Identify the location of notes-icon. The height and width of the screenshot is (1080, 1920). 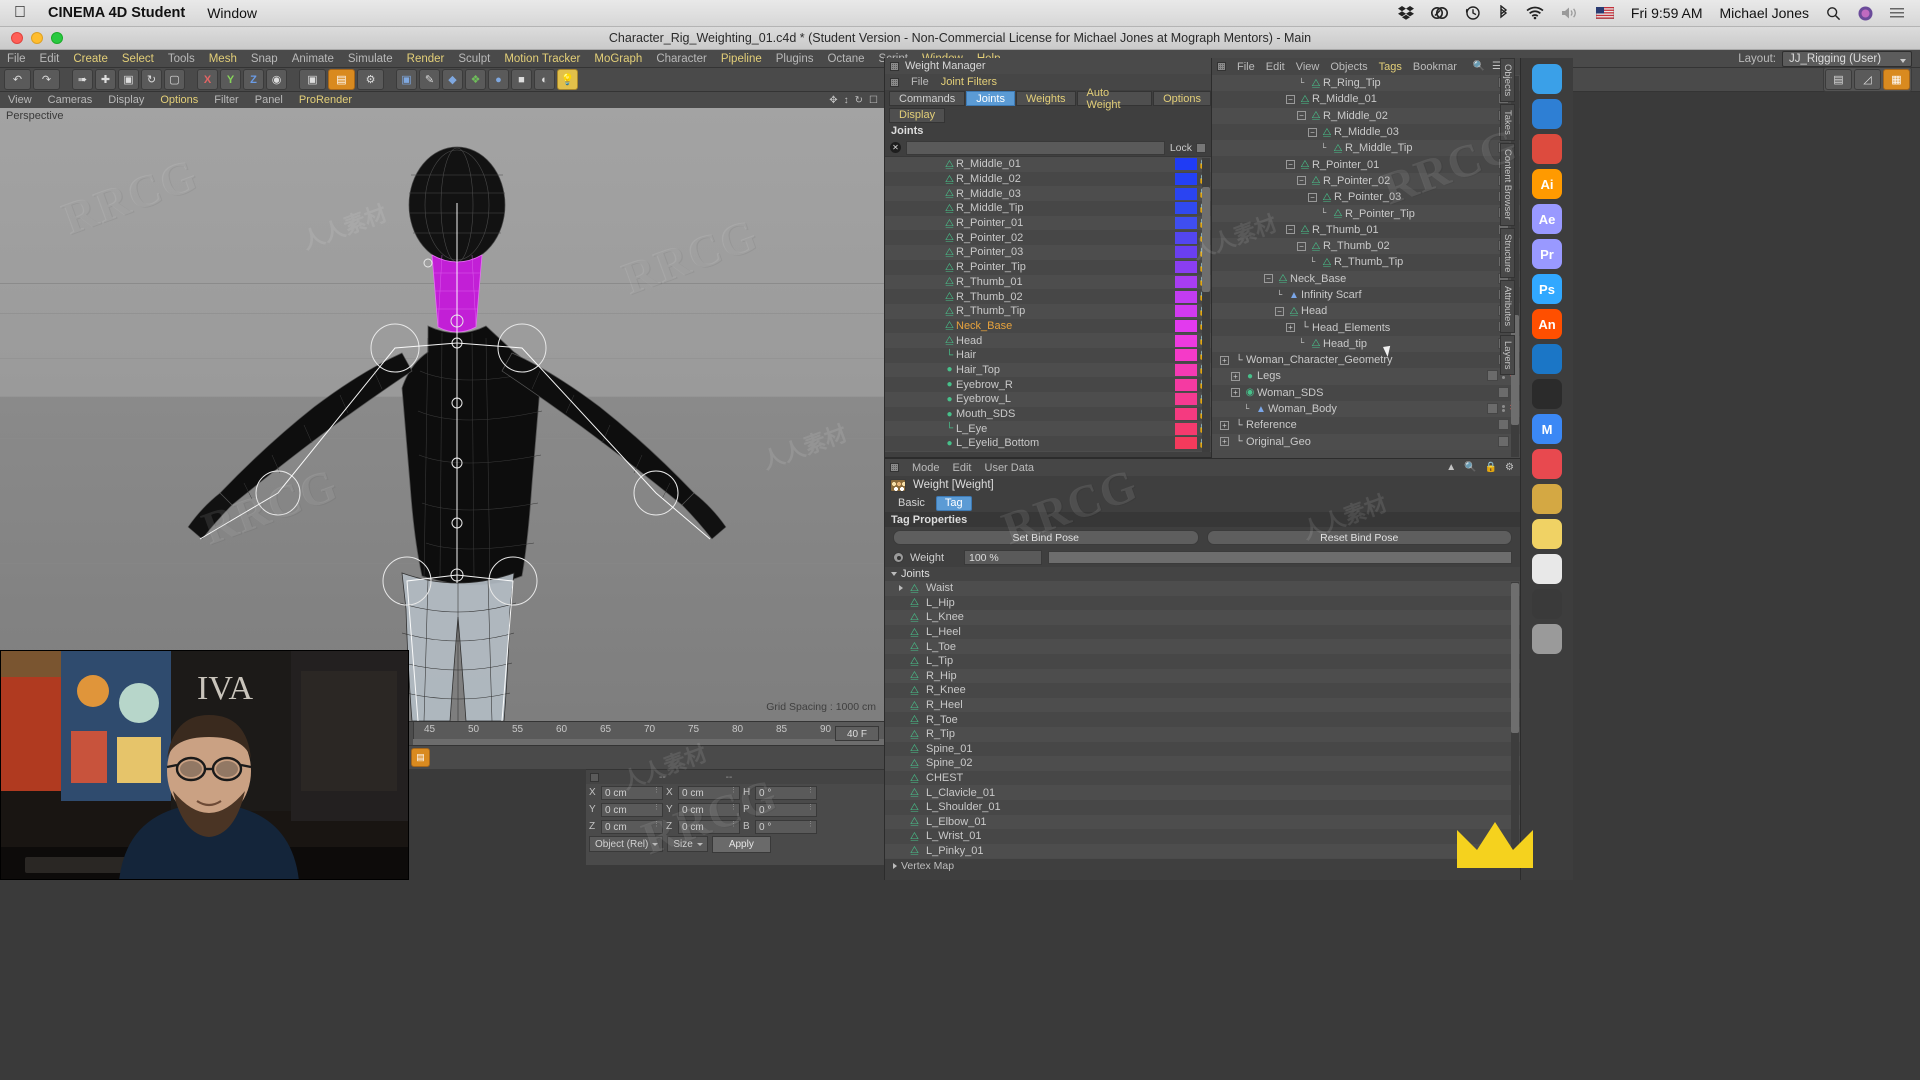
(1547, 534).